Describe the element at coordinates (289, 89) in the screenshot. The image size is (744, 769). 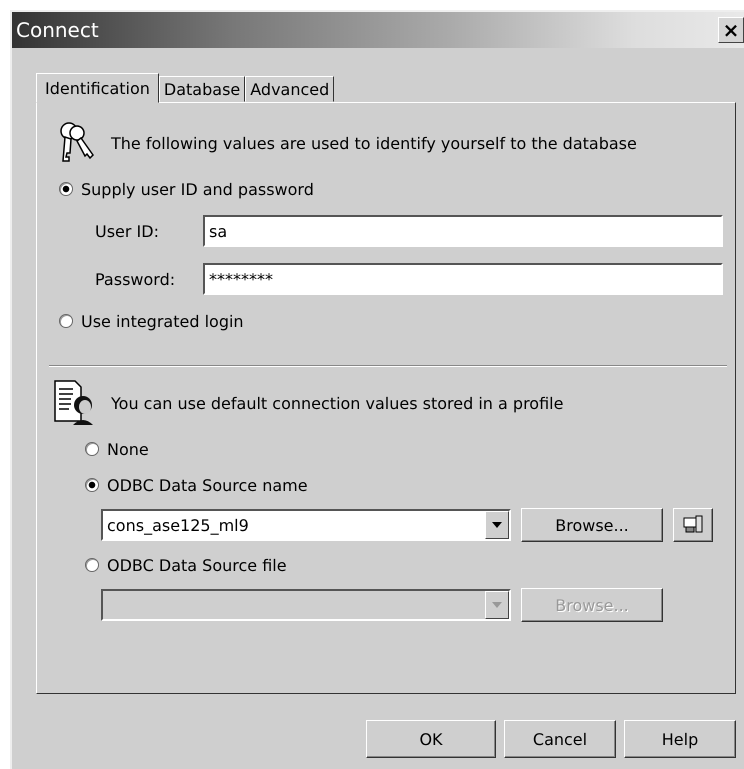
I see `tab: Advanced` at that location.